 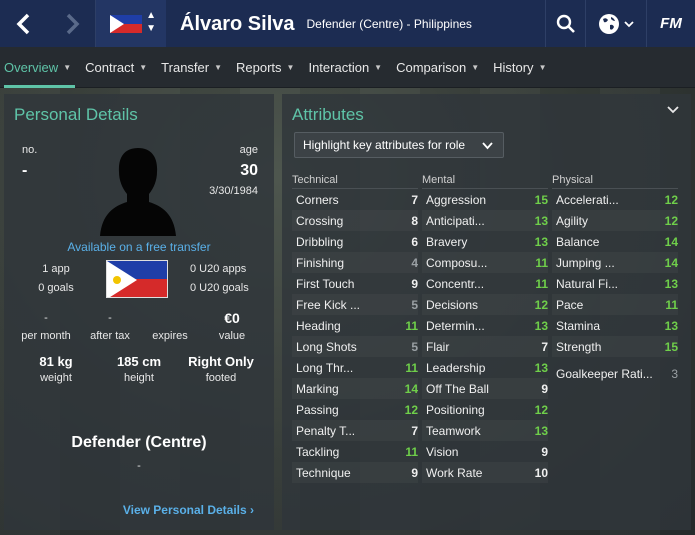 What do you see at coordinates (615, 346) in the screenshot?
I see `attribute-row: Strength 15` at bounding box center [615, 346].